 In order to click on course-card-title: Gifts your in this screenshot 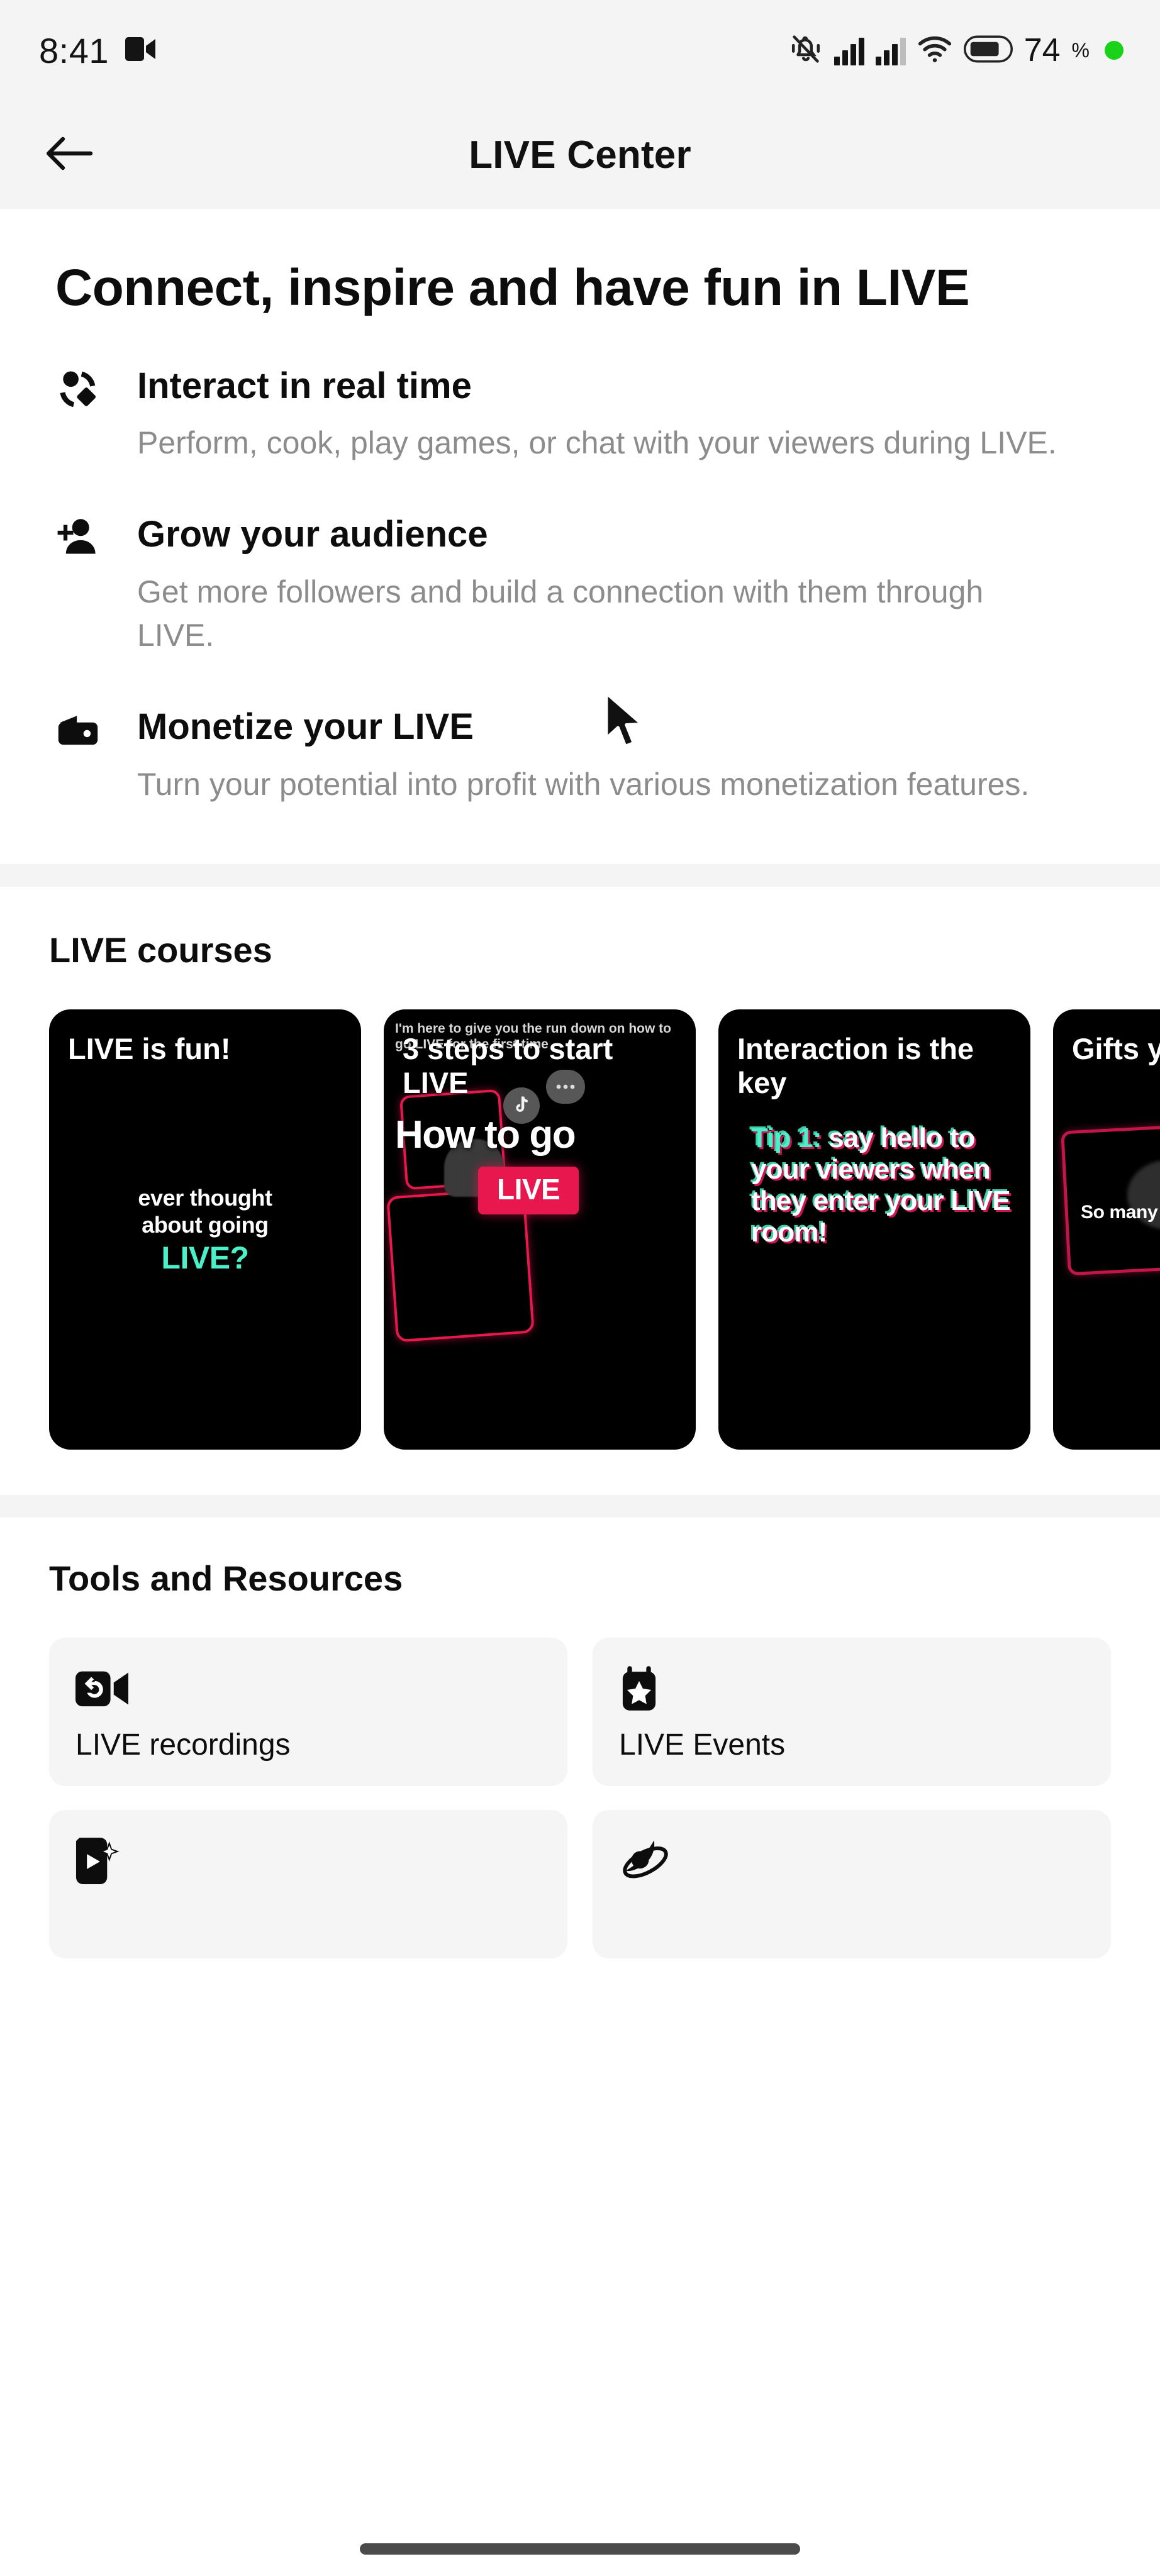, I will do `click(1116, 1048)`.